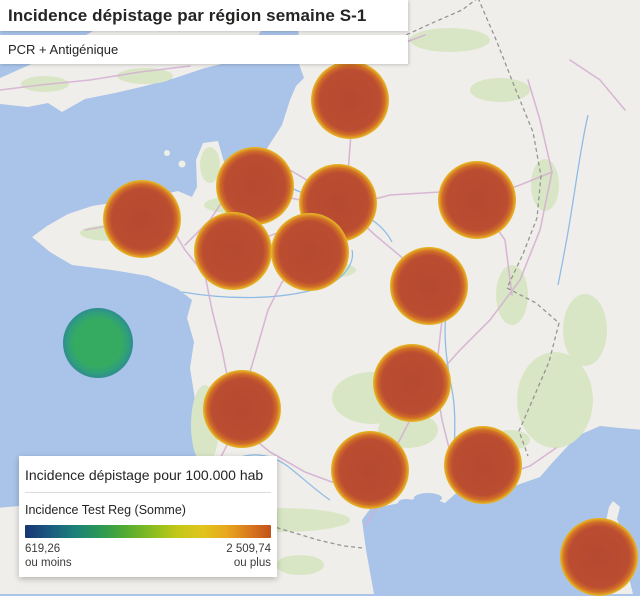  I want to click on page-subtitle: PCR + Antigénique, so click(63, 49).